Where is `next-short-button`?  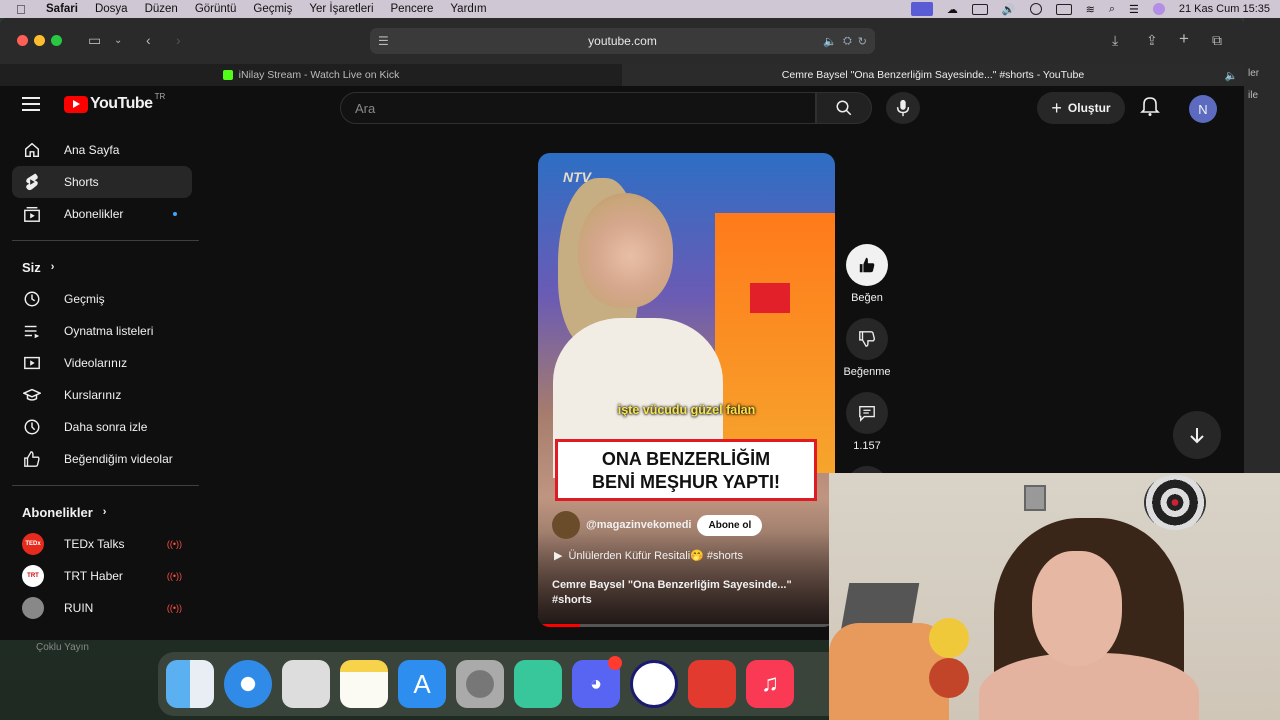
next-short-button is located at coordinates (1197, 435).